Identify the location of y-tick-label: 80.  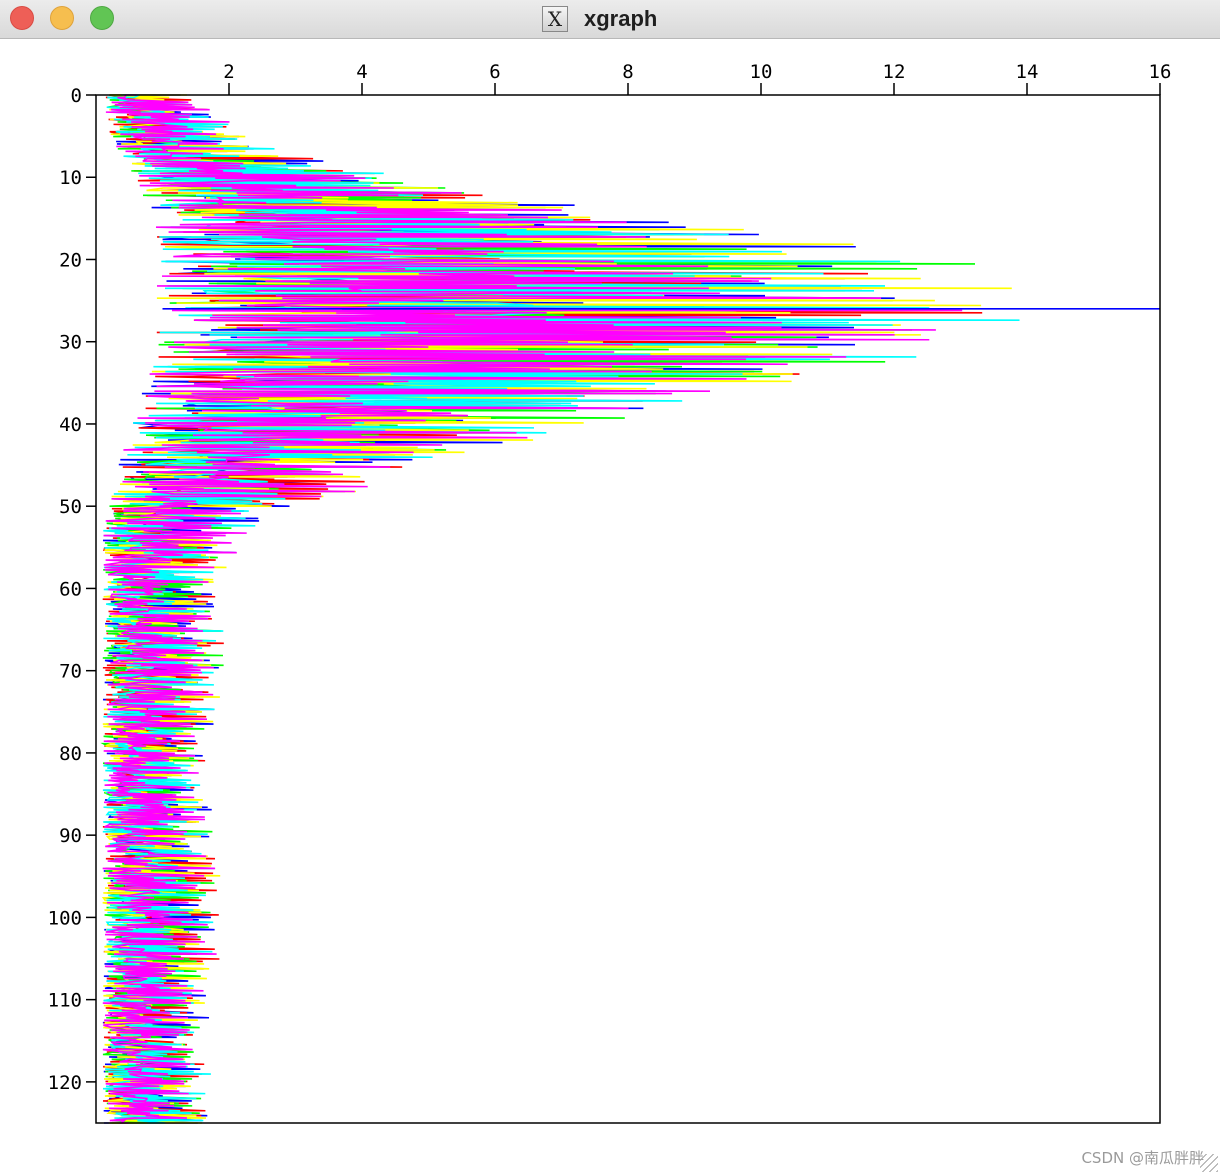
(70, 754).